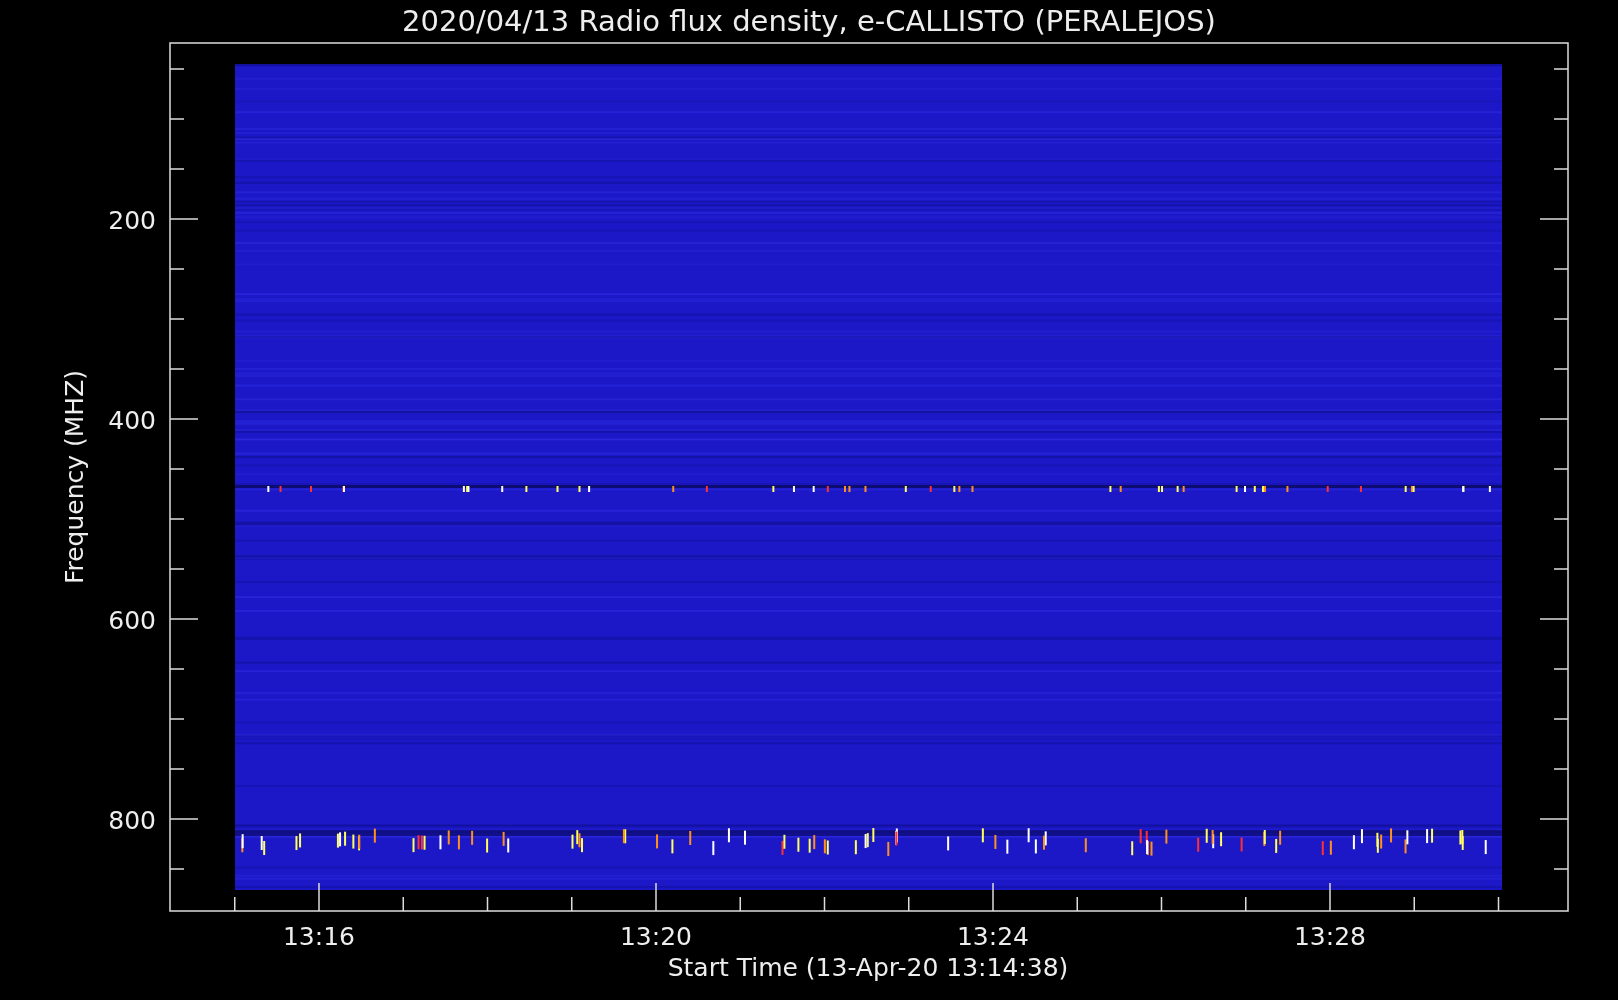 This screenshot has height=1000, width=1618. What do you see at coordinates (656, 936) in the screenshot?
I see `x-tick-label: 13:20` at bounding box center [656, 936].